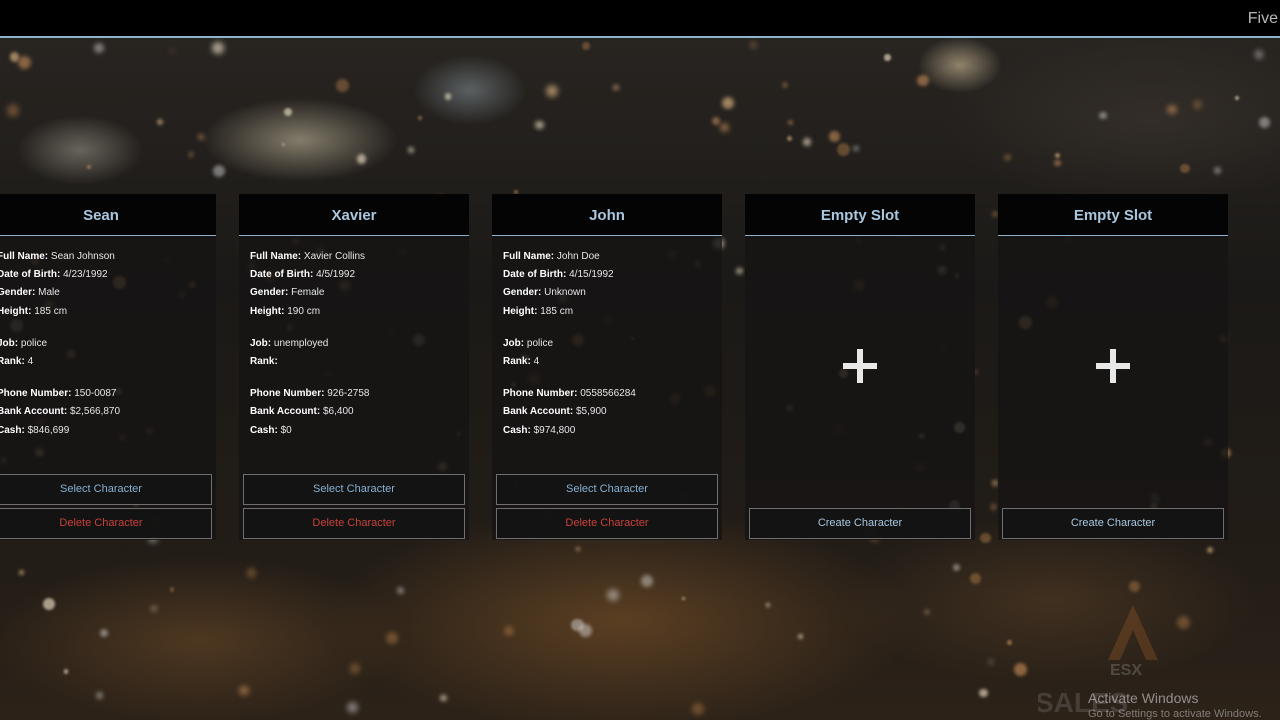 Image resolution: width=1280 pixels, height=720 pixels. What do you see at coordinates (82, 256) in the screenshot?
I see `full-name-value: Sean Johnson` at bounding box center [82, 256].